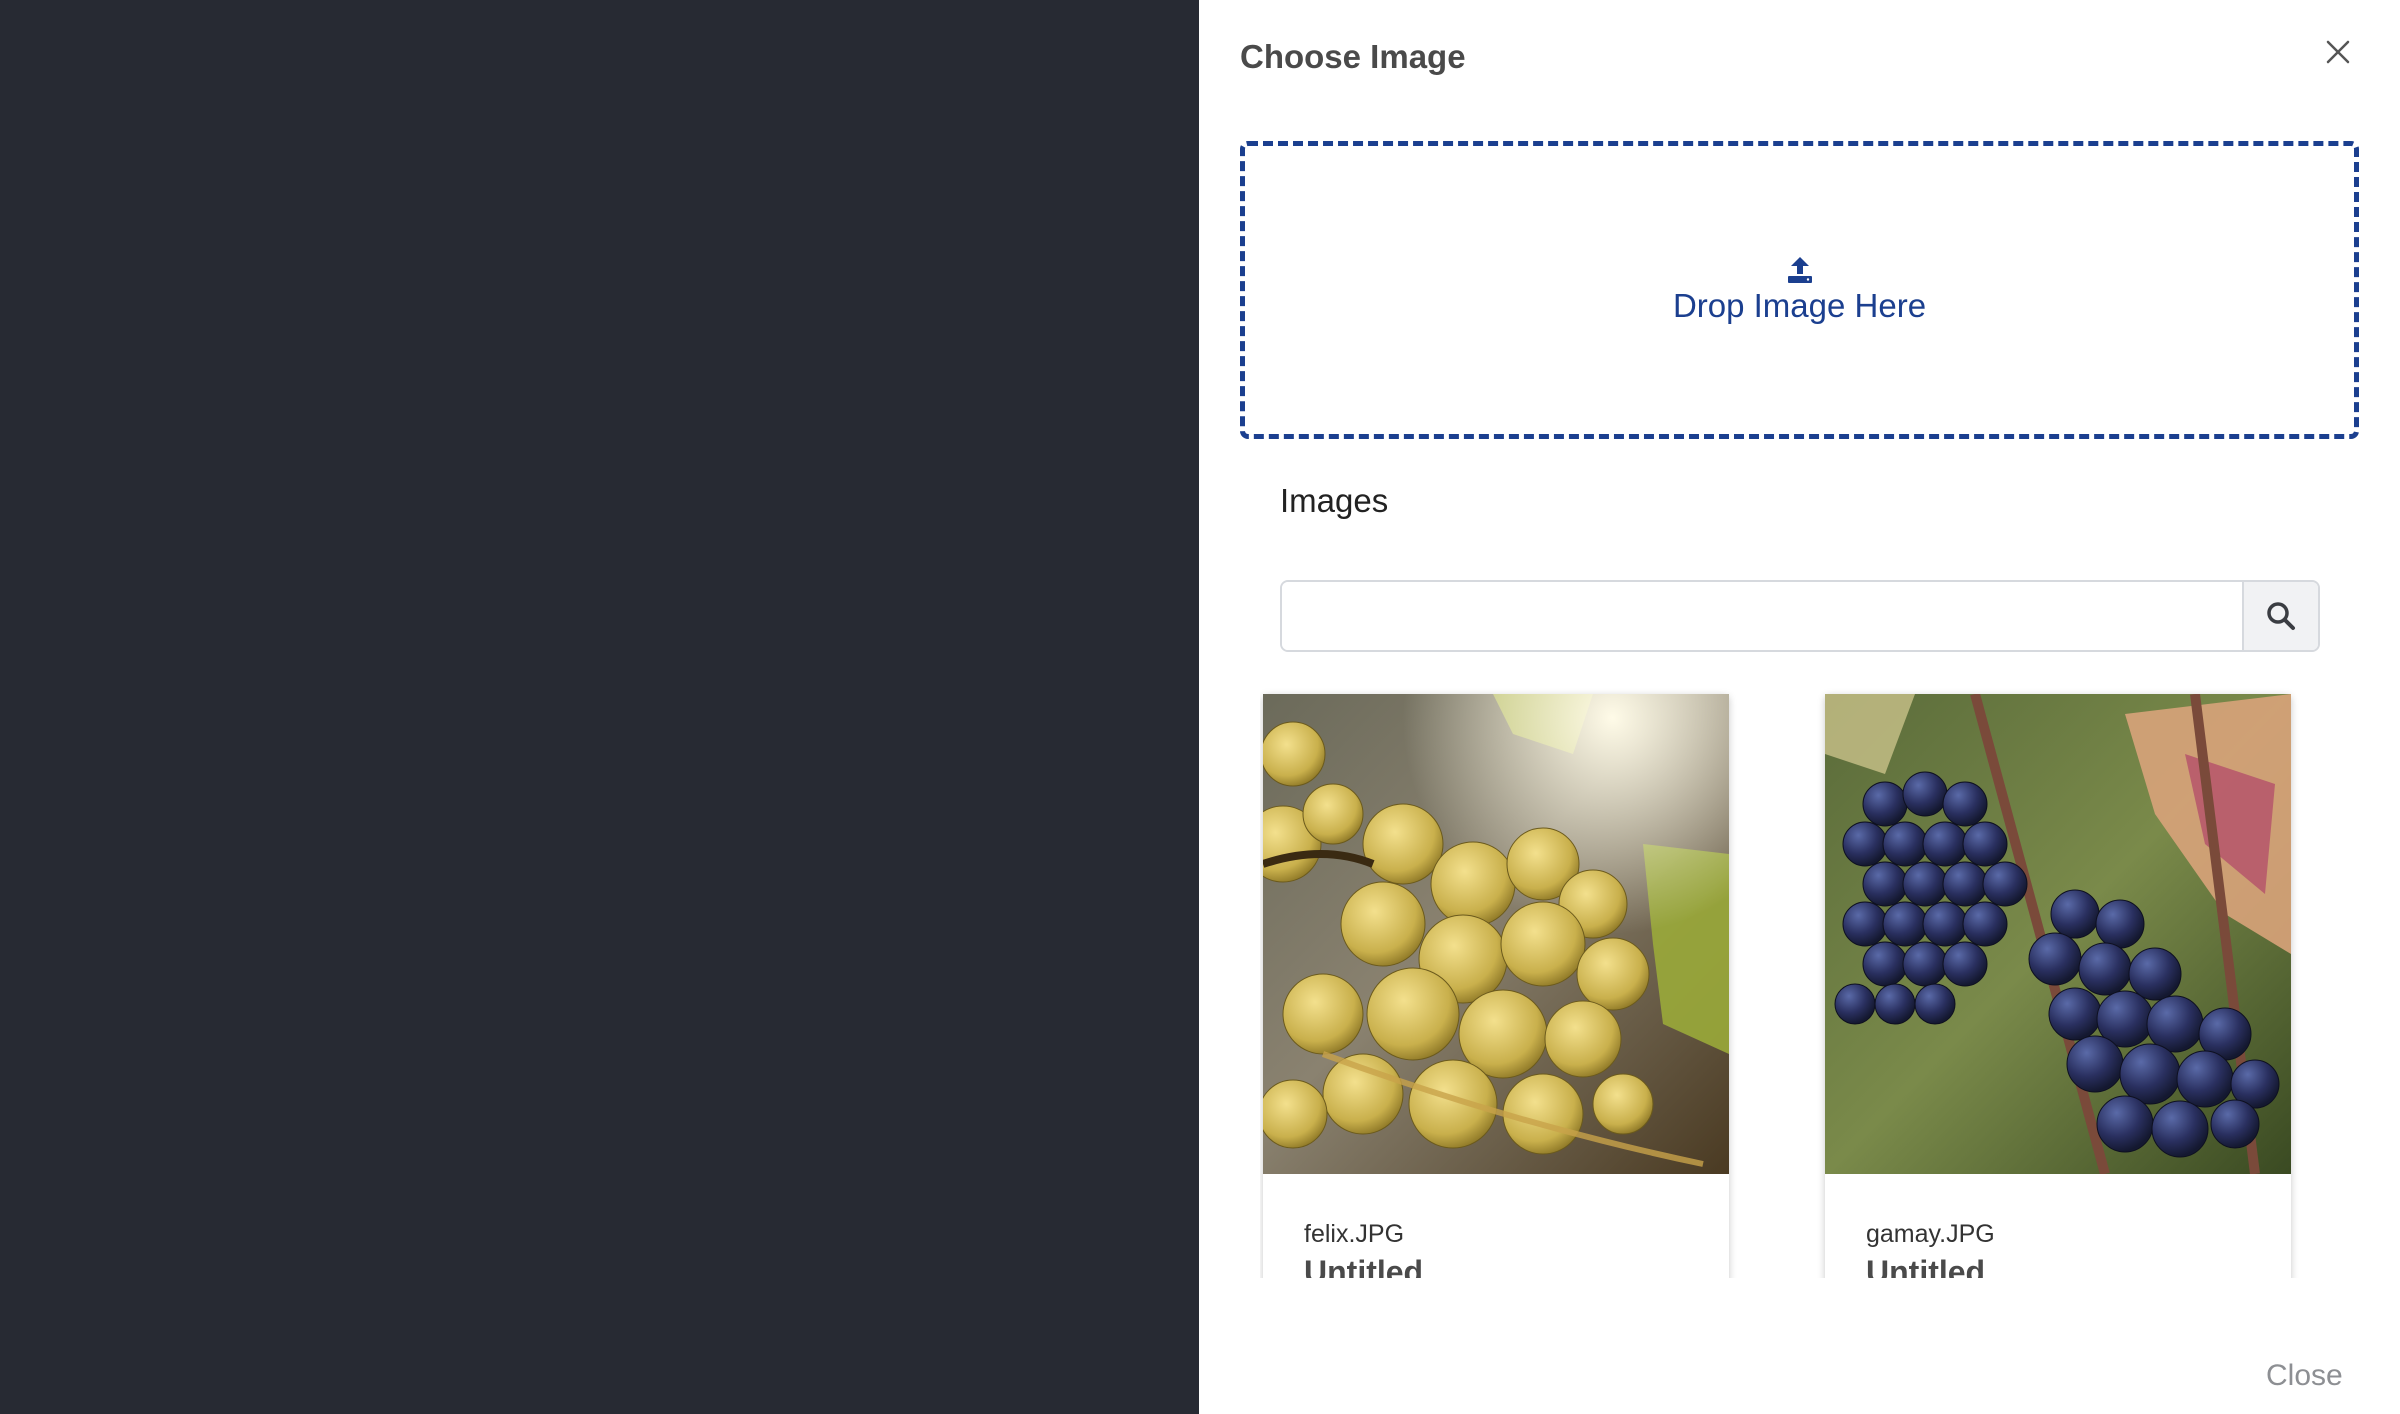  What do you see at coordinates (1496, 934) in the screenshot?
I see `image-thumbnail-white-grapes` at bounding box center [1496, 934].